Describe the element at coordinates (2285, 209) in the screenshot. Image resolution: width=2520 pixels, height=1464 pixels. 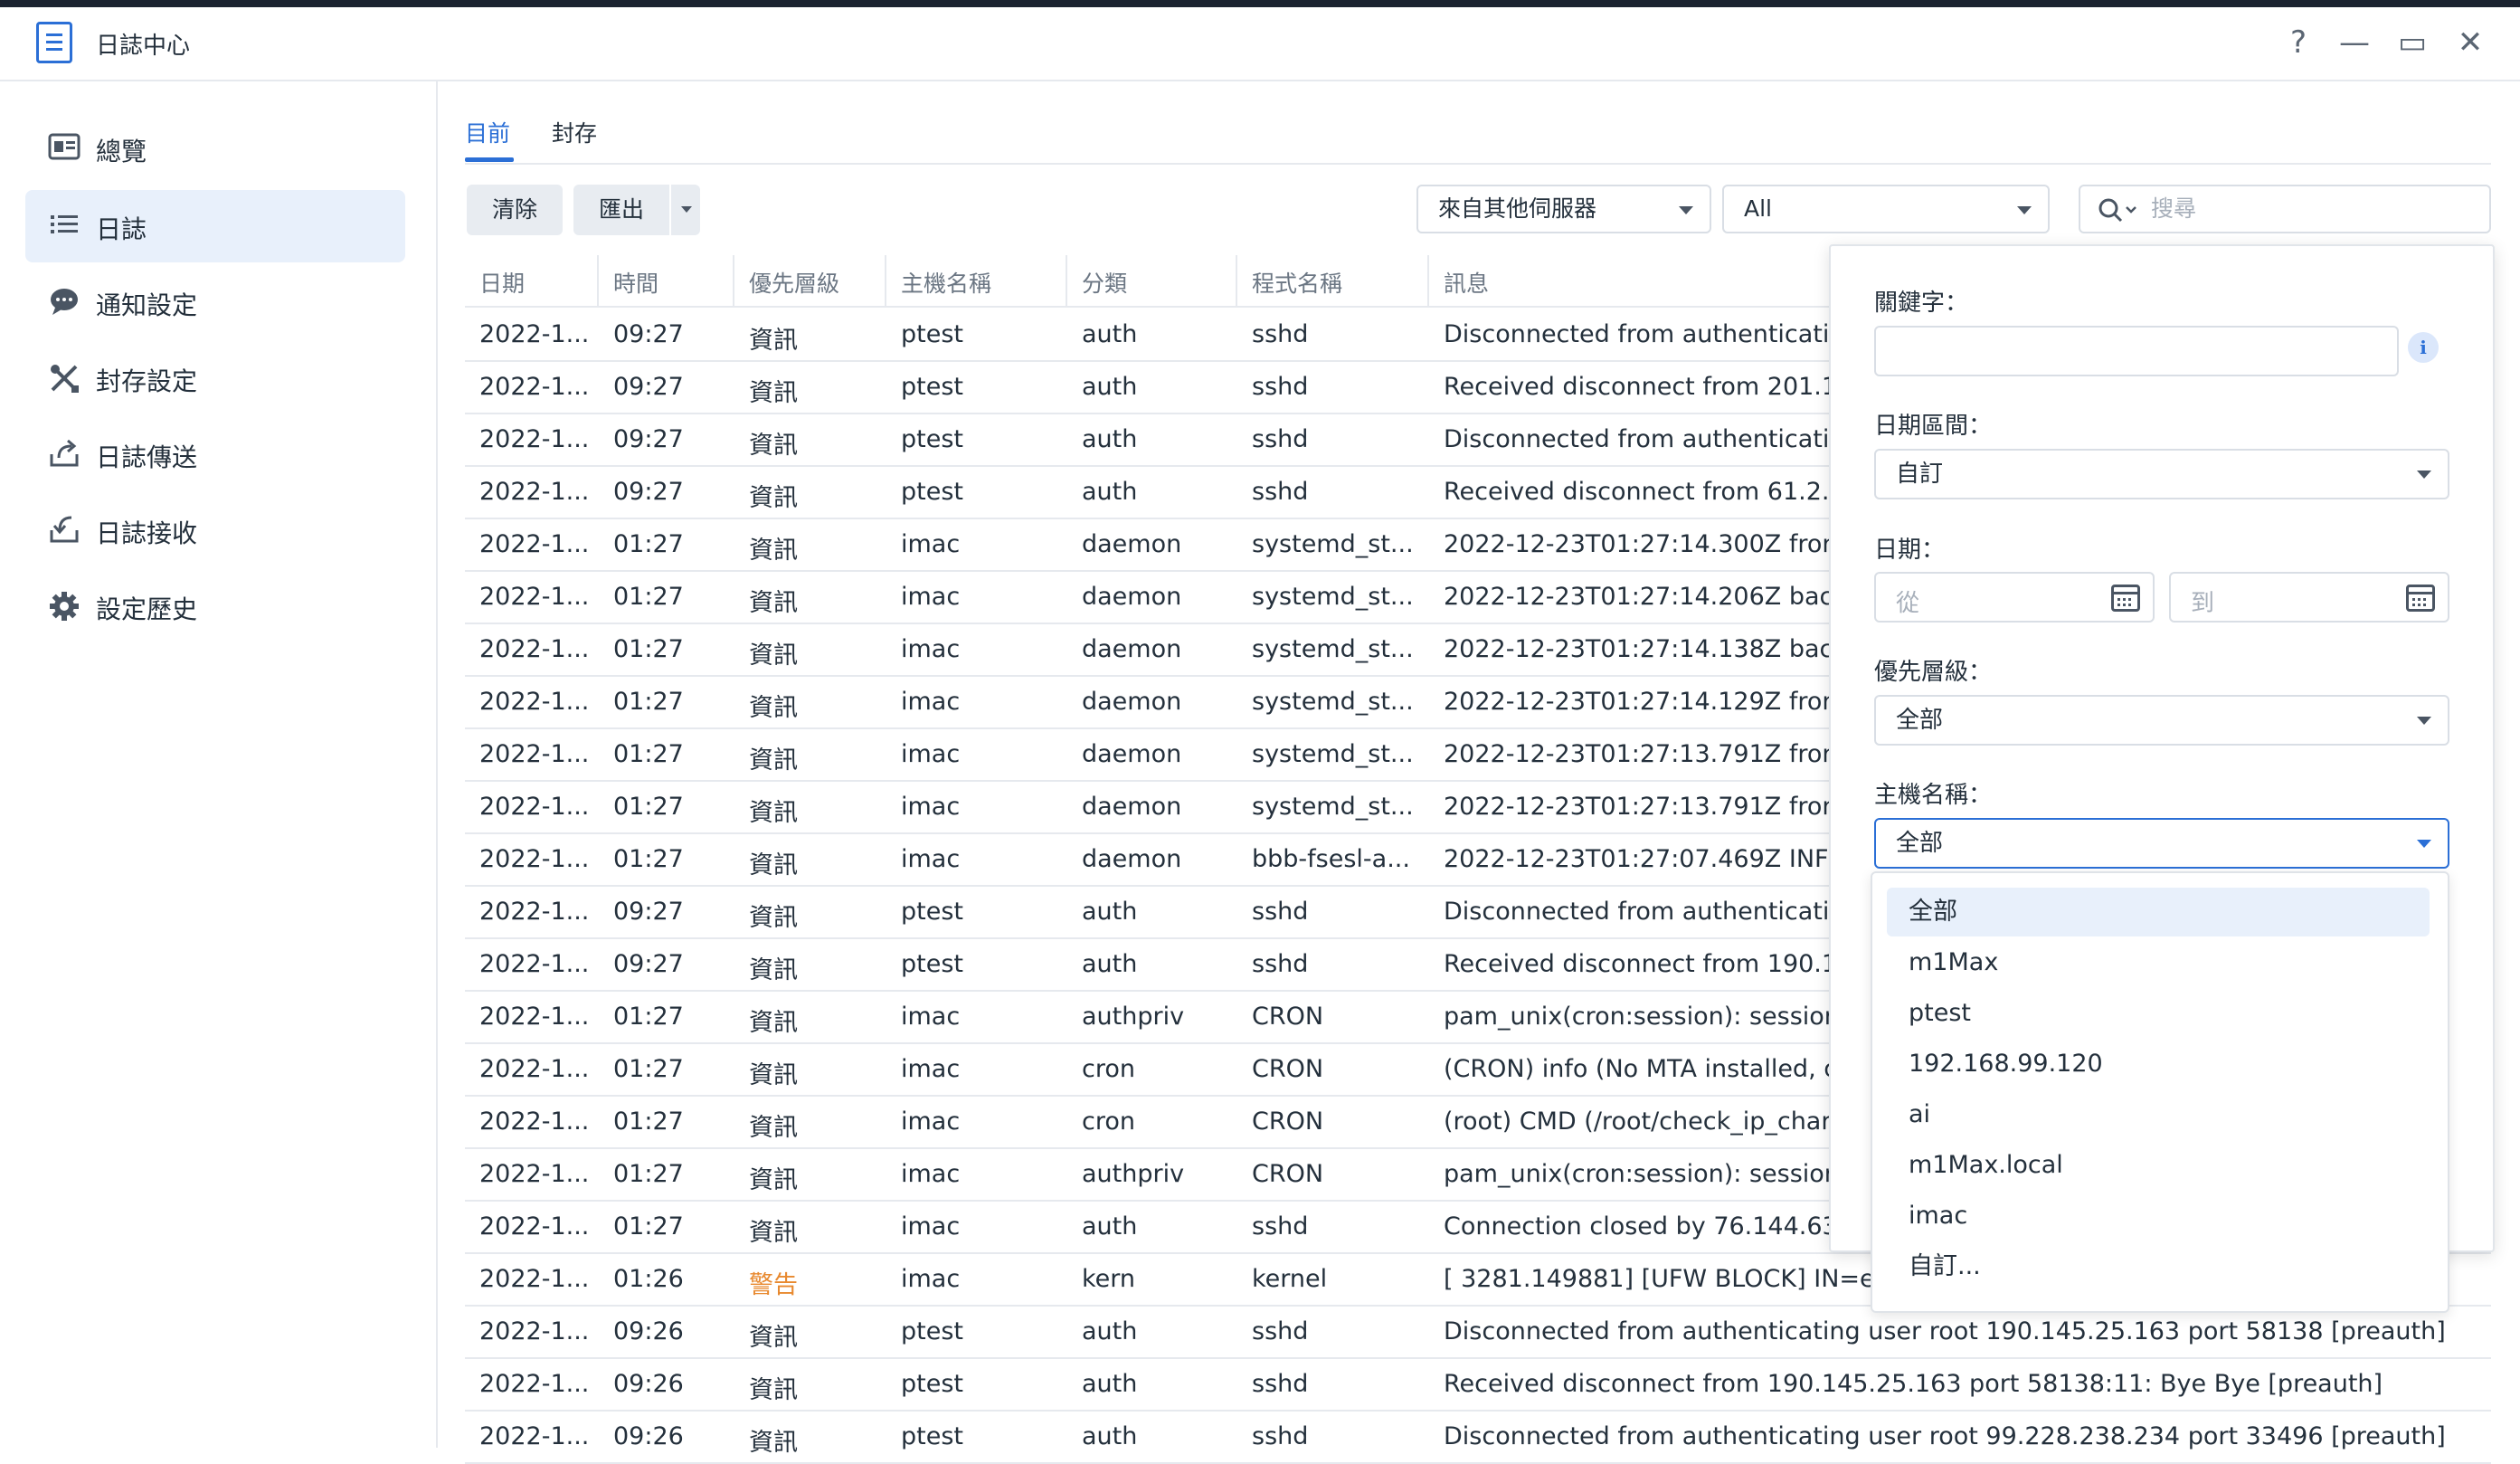
I see `search-input: 搜尋` at that location.